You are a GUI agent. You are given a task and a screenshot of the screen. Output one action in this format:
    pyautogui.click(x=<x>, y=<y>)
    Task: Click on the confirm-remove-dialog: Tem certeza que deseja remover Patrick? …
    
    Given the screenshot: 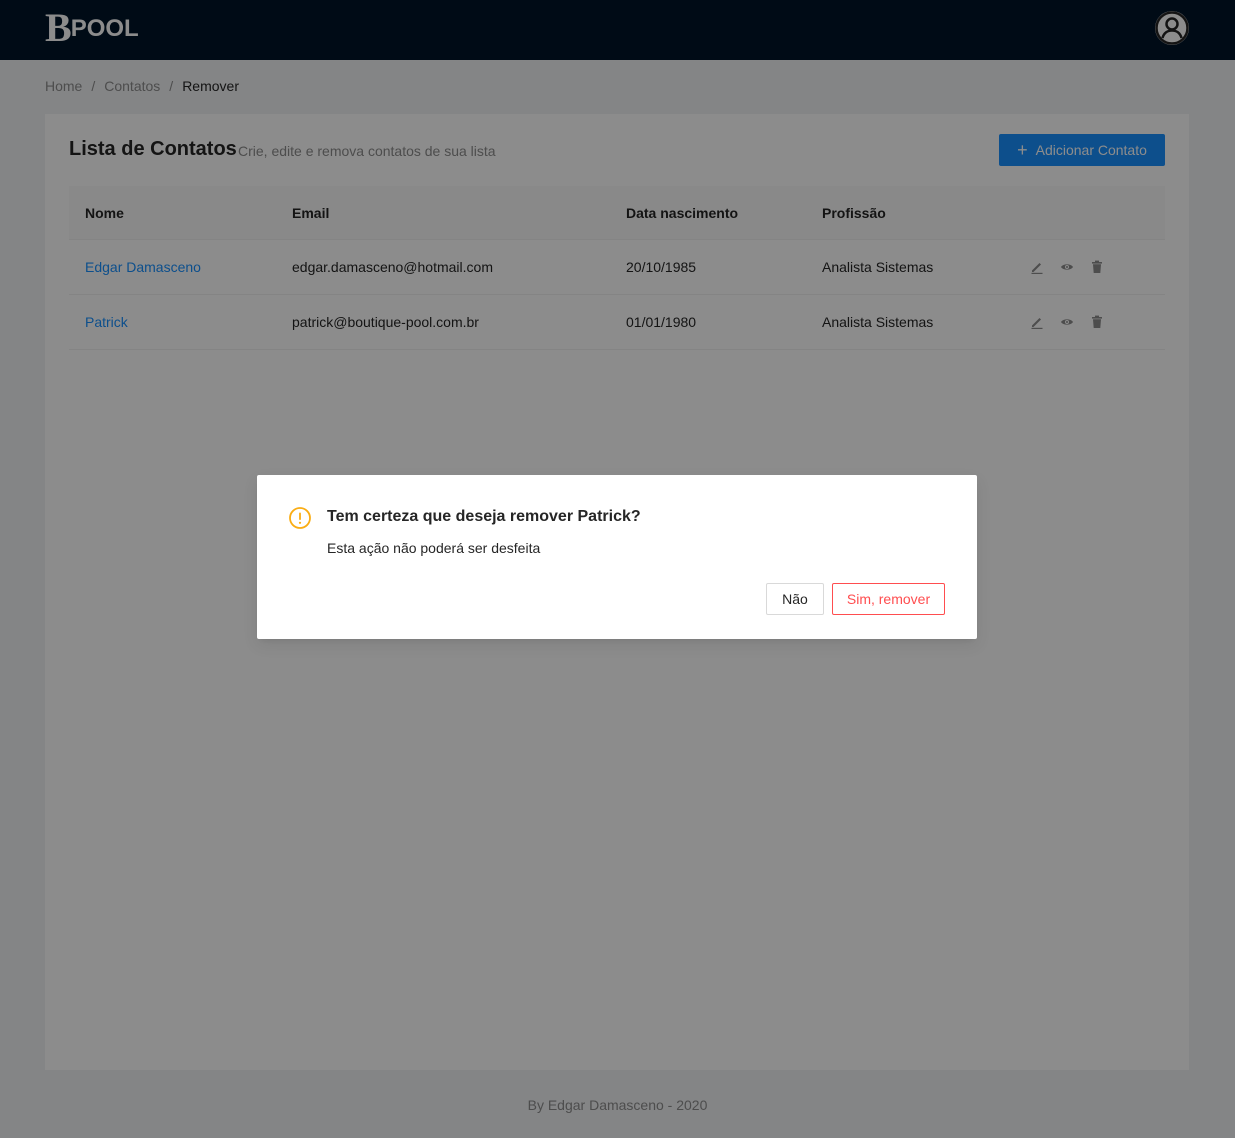 What is the action you would take?
    pyautogui.click(x=617, y=557)
    